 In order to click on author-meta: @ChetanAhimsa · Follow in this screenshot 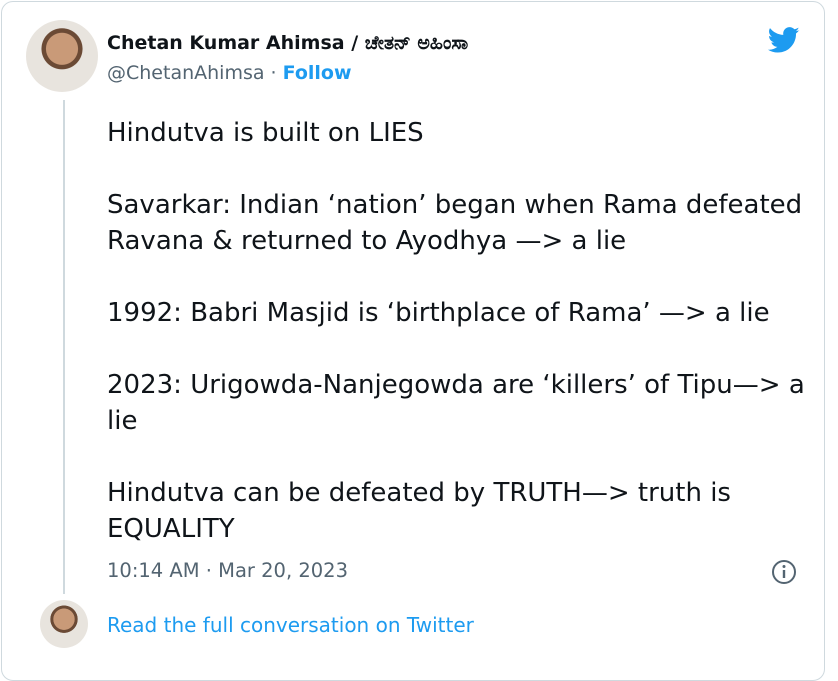, I will do `click(229, 73)`.